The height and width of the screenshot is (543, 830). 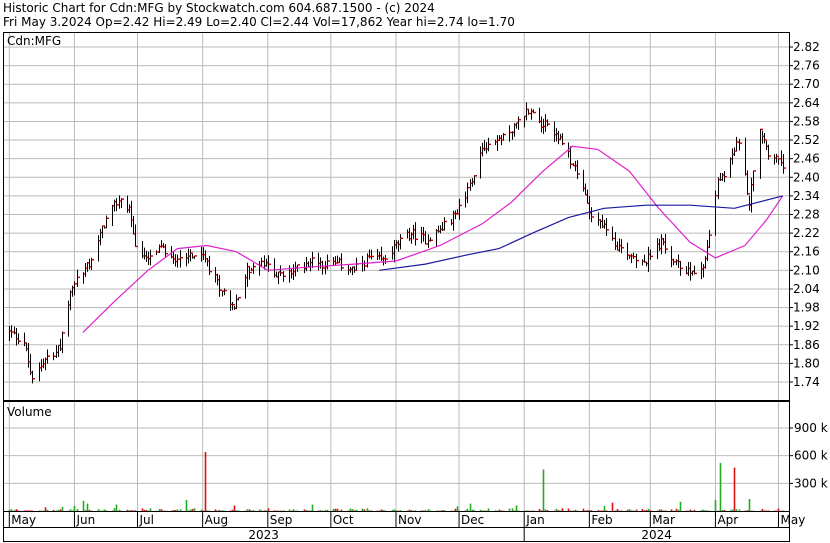 What do you see at coordinates (34, 41) in the screenshot?
I see `price-panel-label: Cdn:MFG` at bounding box center [34, 41].